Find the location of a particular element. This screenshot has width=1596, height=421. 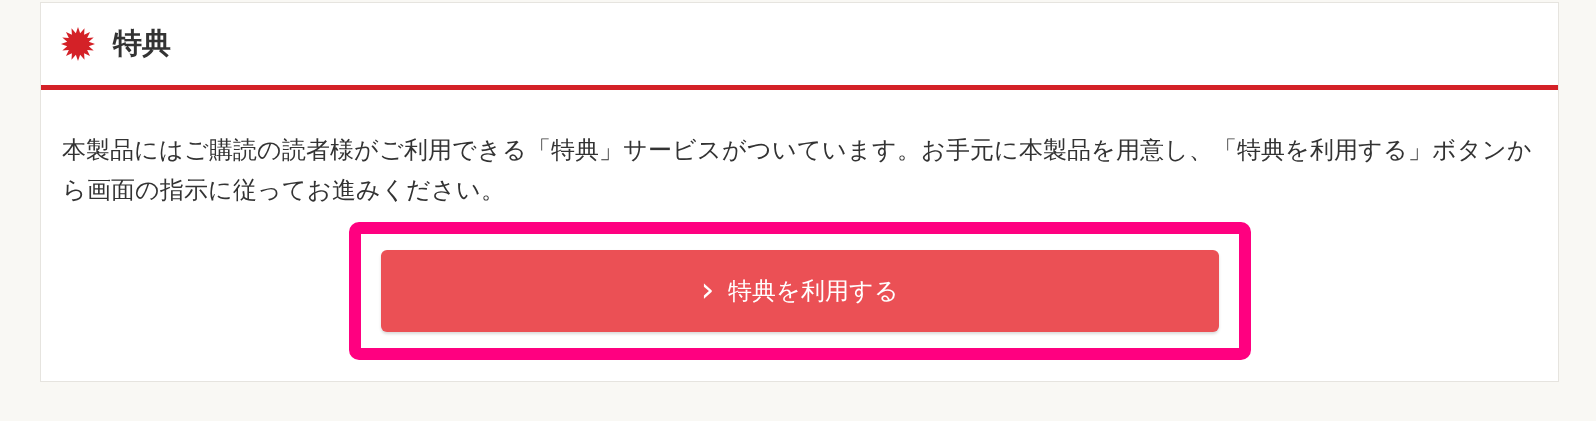

section-title: 特典 is located at coordinates (142, 43).